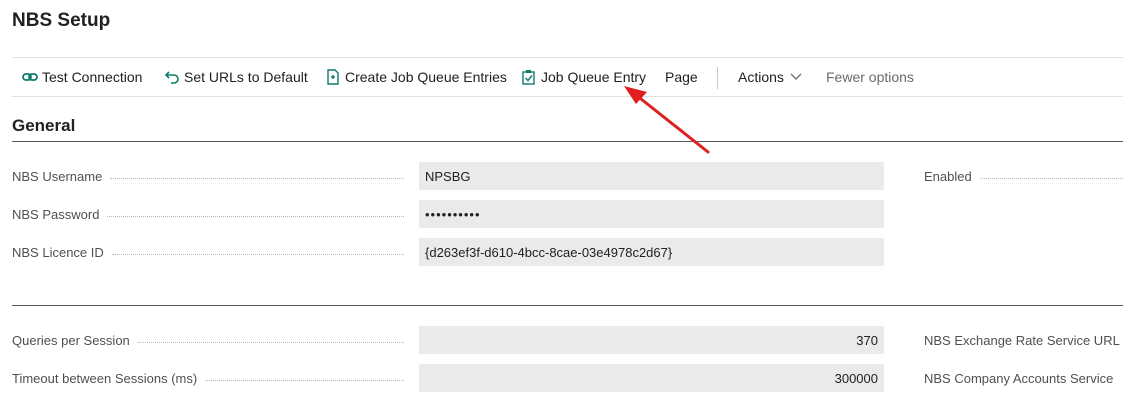  What do you see at coordinates (948, 176) in the screenshot?
I see `enabled-label: Enabled` at bounding box center [948, 176].